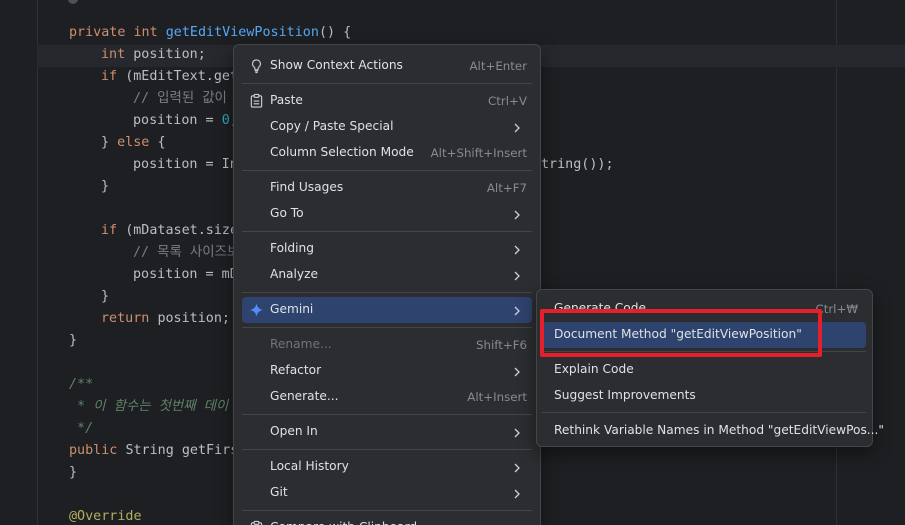 Image resolution: width=905 pixels, height=525 pixels. Describe the element at coordinates (169, 54) in the screenshot. I see `code-token: position;` at that location.